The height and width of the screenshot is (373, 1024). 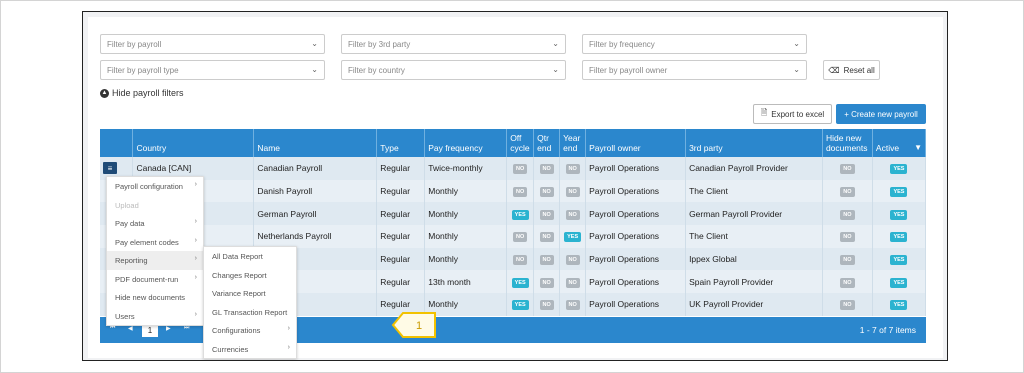 What do you see at coordinates (754, 168) in the screenshot?
I see `cell-third-party: Canadian Payroll Provider` at bounding box center [754, 168].